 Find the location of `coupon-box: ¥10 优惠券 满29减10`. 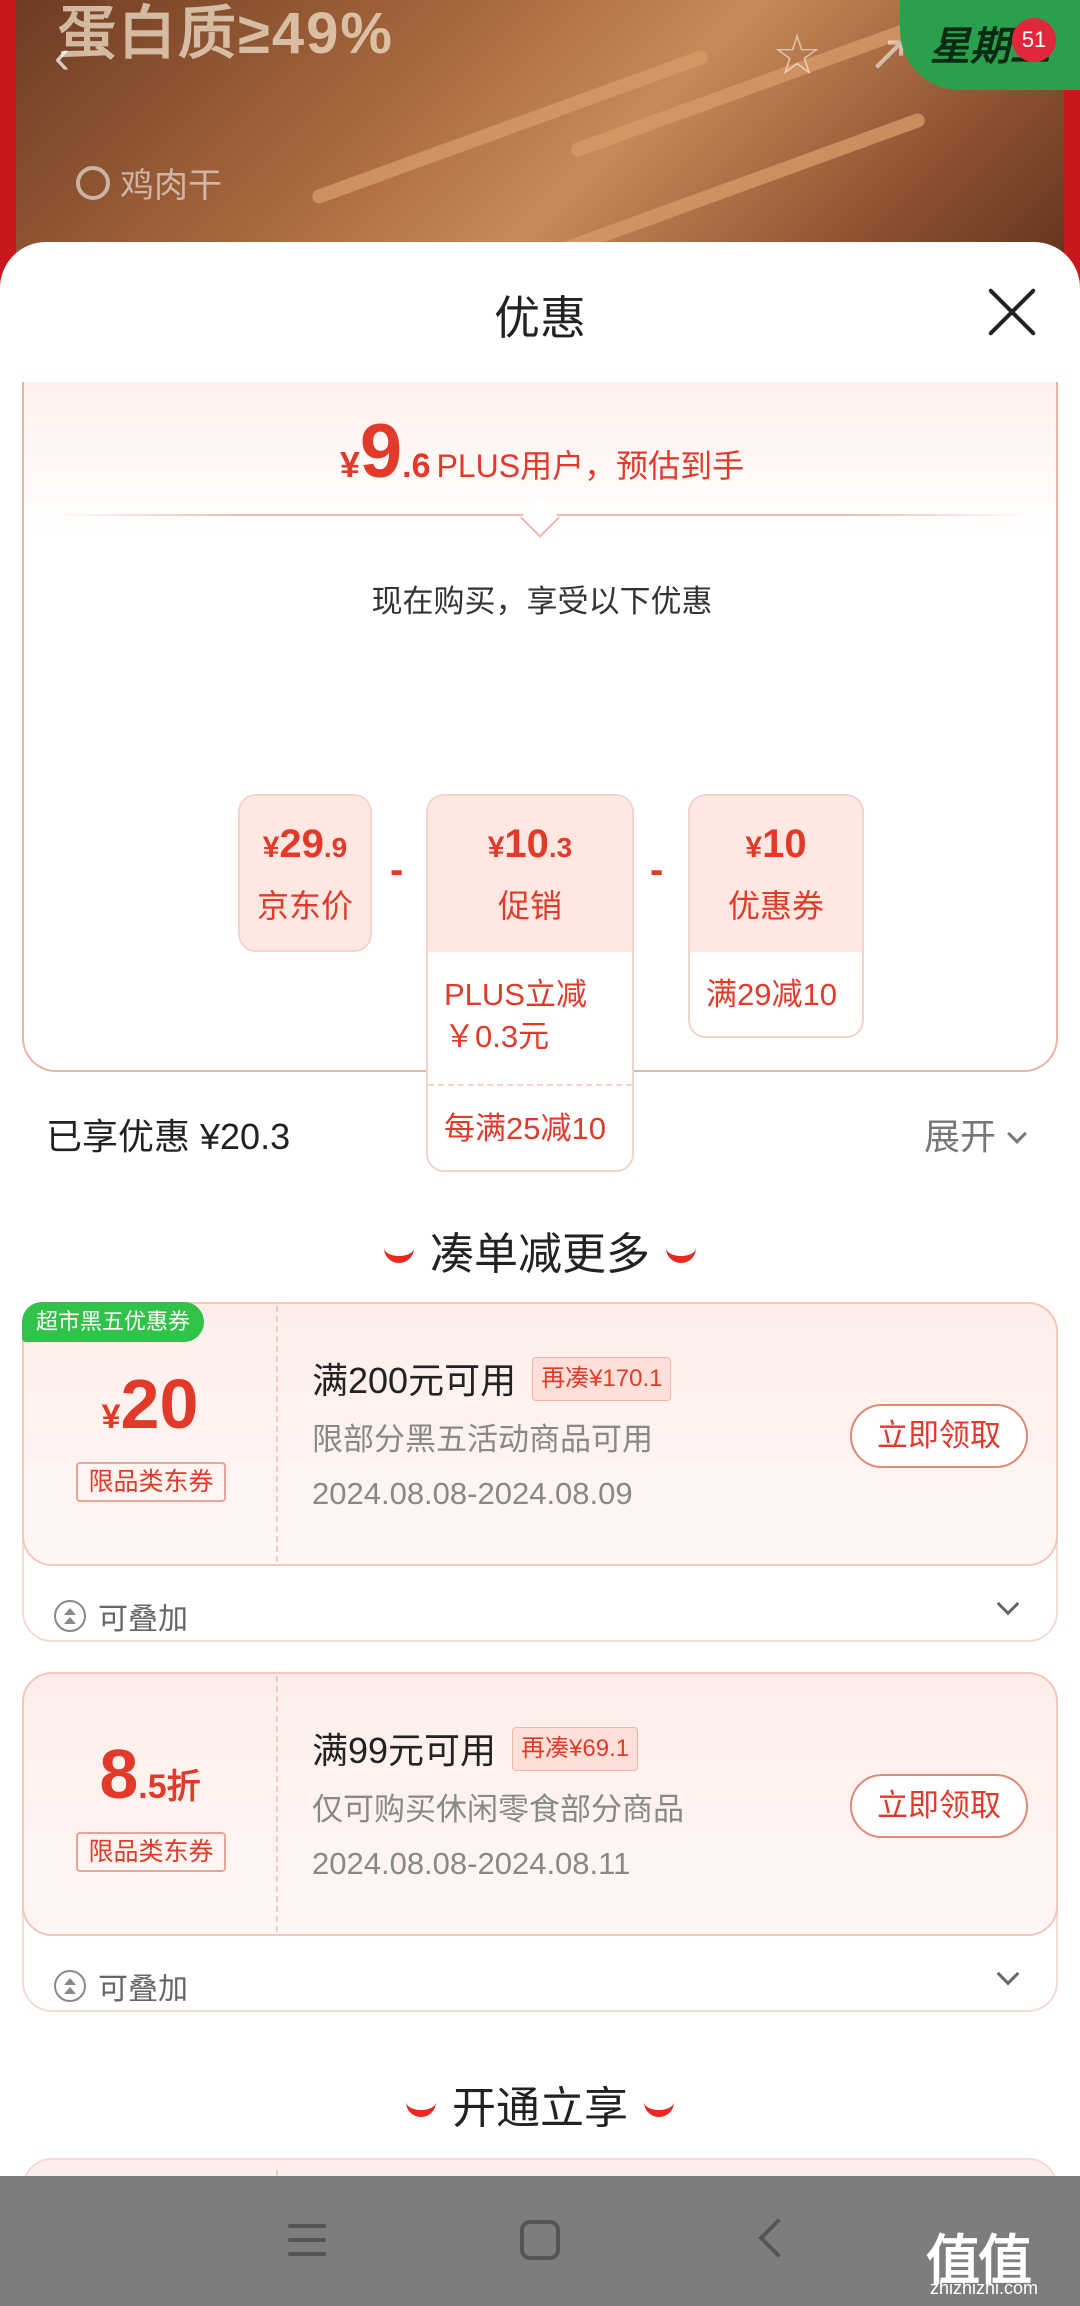

coupon-box: ¥10 优惠券 满29减10 is located at coordinates (776, 916).